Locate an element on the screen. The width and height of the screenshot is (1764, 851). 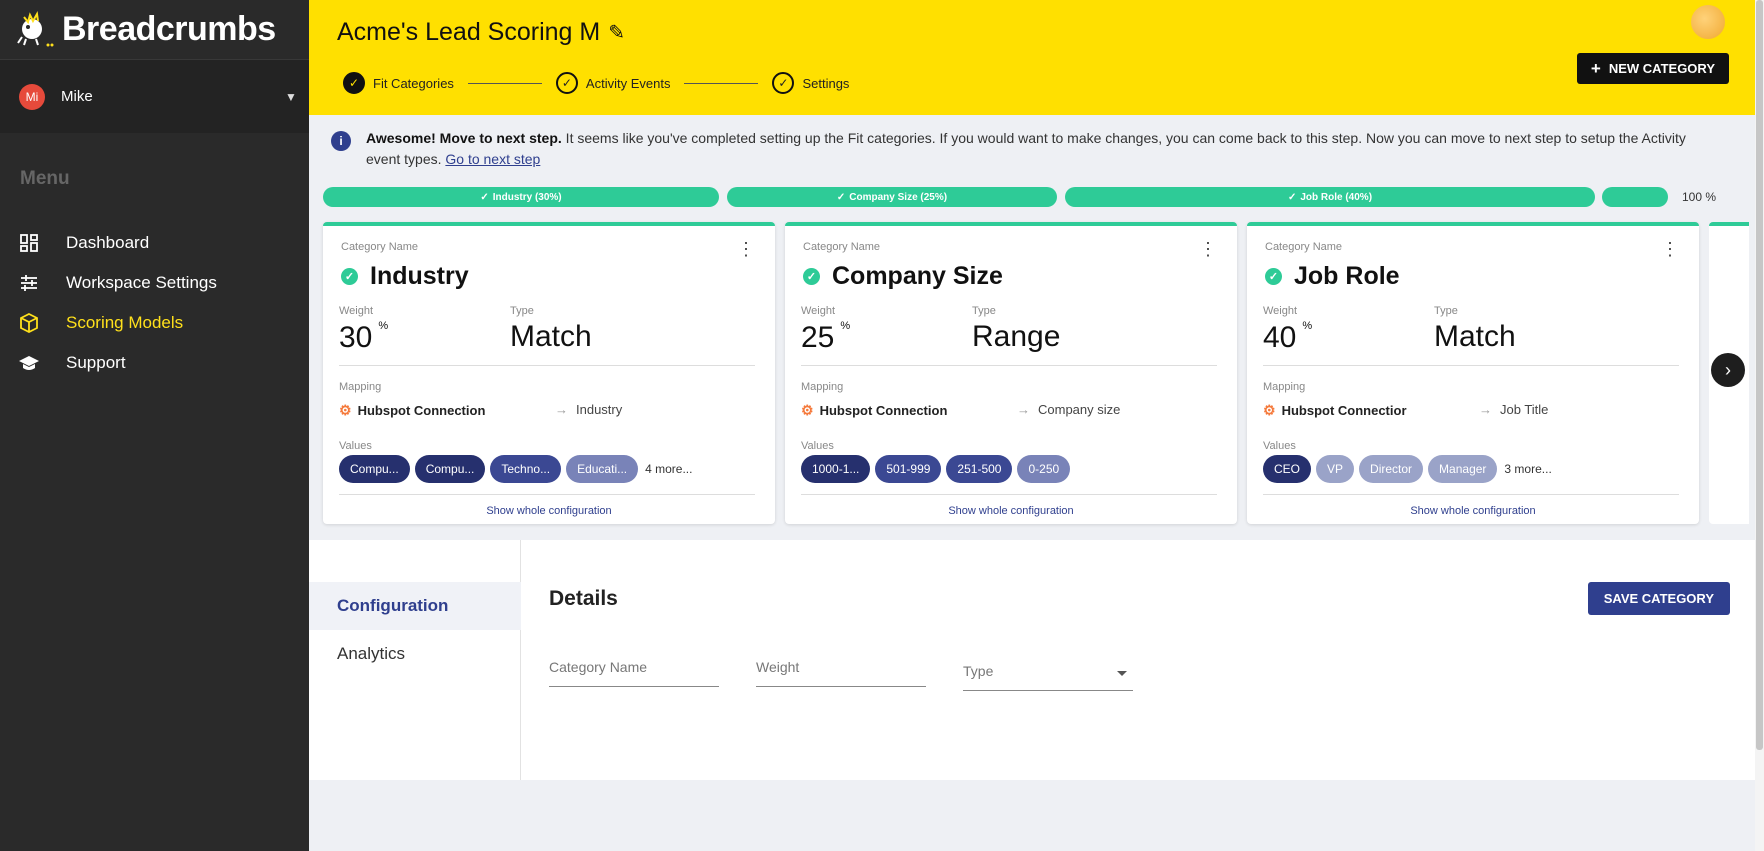
step-label: Settings is located at coordinates (826, 83).